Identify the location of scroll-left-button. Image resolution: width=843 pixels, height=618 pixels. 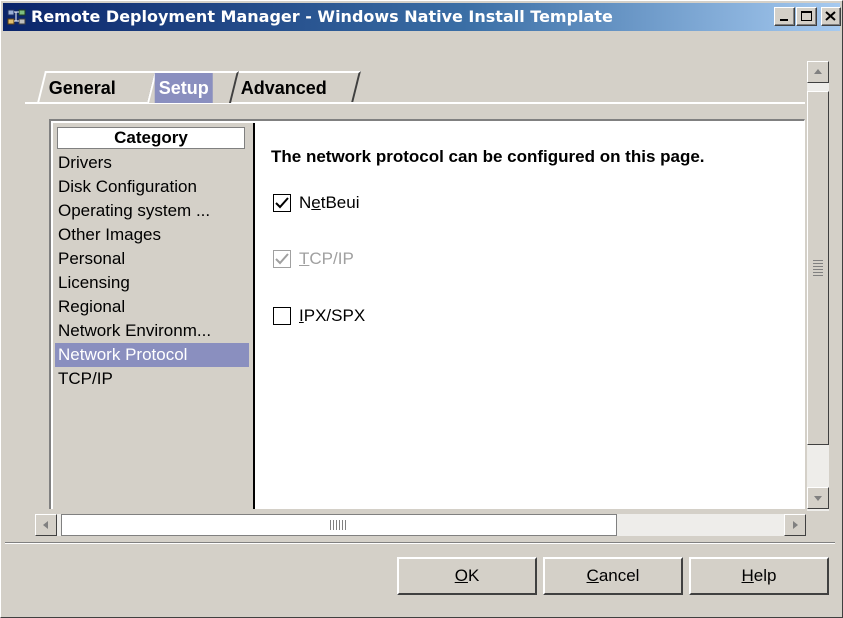
(46, 525).